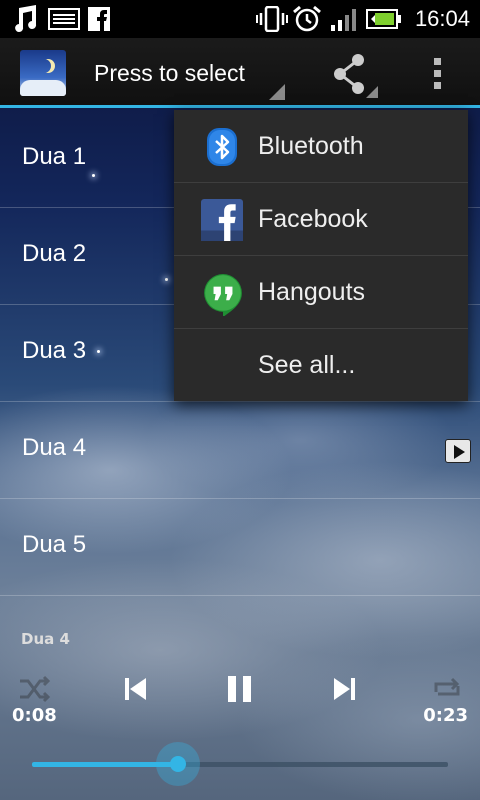 Image resolution: width=480 pixels, height=800 pixels. What do you see at coordinates (240, 689) in the screenshot?
I see `pause-button` at bounding box center [240, 689].